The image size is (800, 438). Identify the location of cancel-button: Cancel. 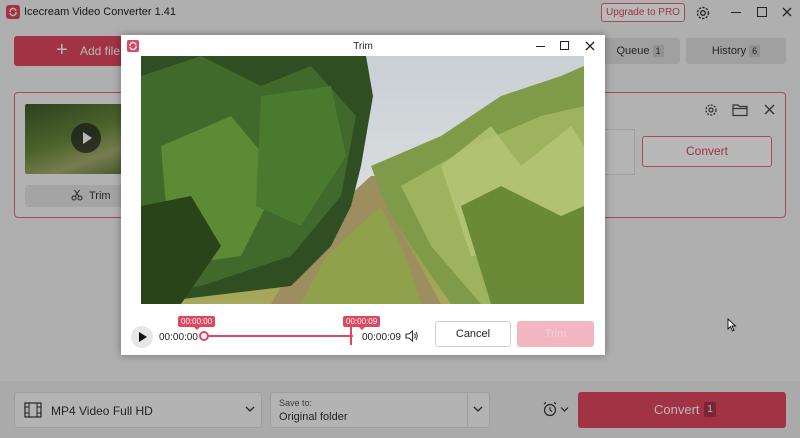
(473, 334).